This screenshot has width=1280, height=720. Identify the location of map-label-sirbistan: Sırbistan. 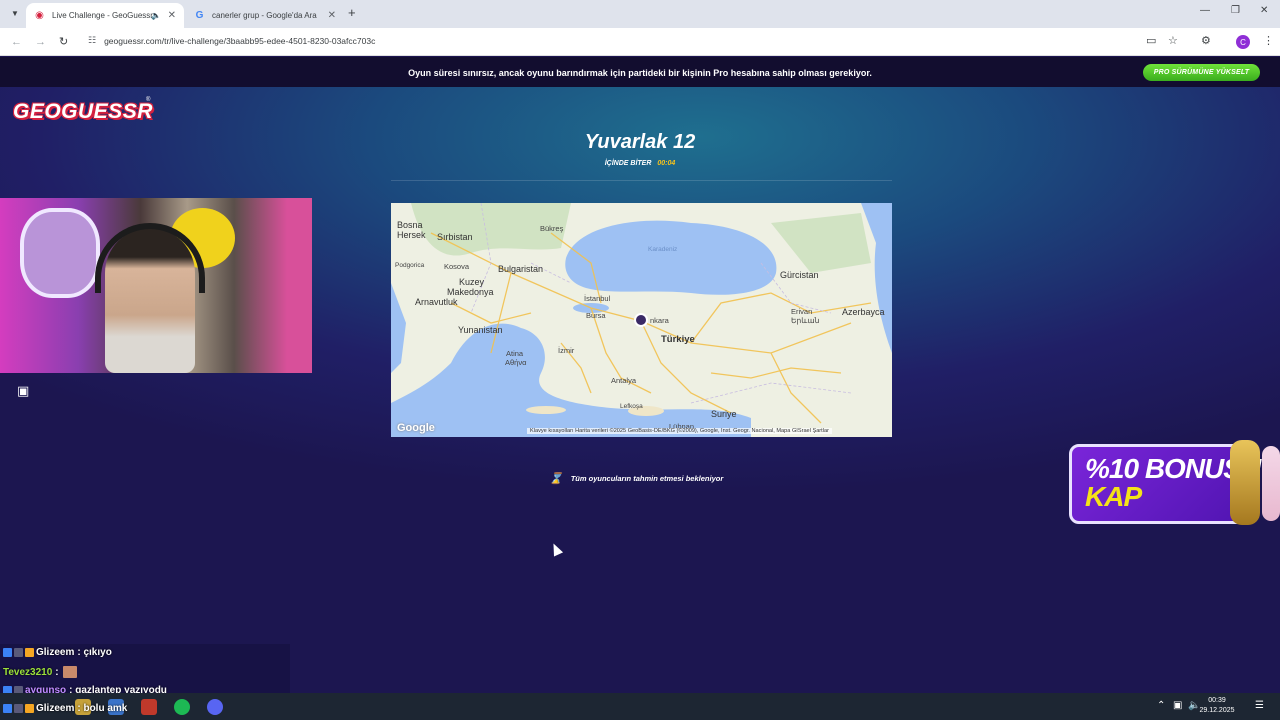
(455, 237).